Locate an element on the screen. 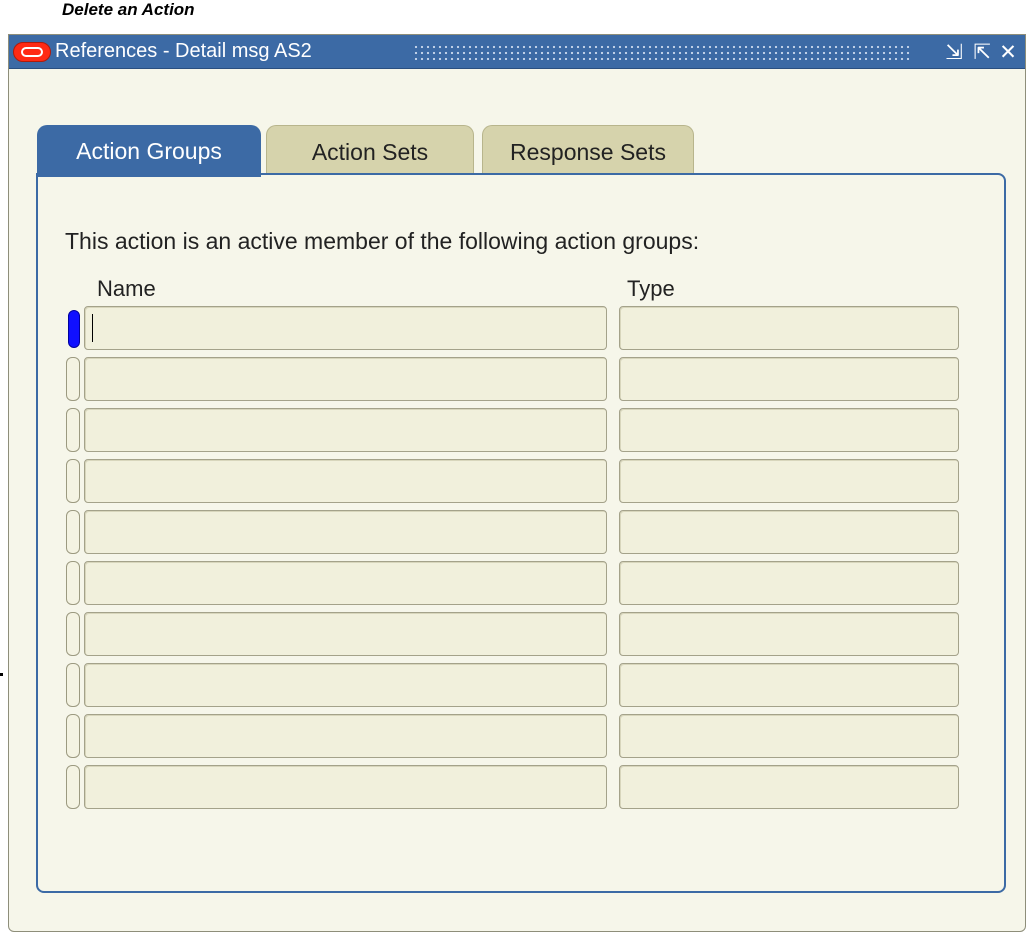  title-bar: References - Detail msg AS2 ⇲ ⇱ ✕ is located at coordinates (517, 52).